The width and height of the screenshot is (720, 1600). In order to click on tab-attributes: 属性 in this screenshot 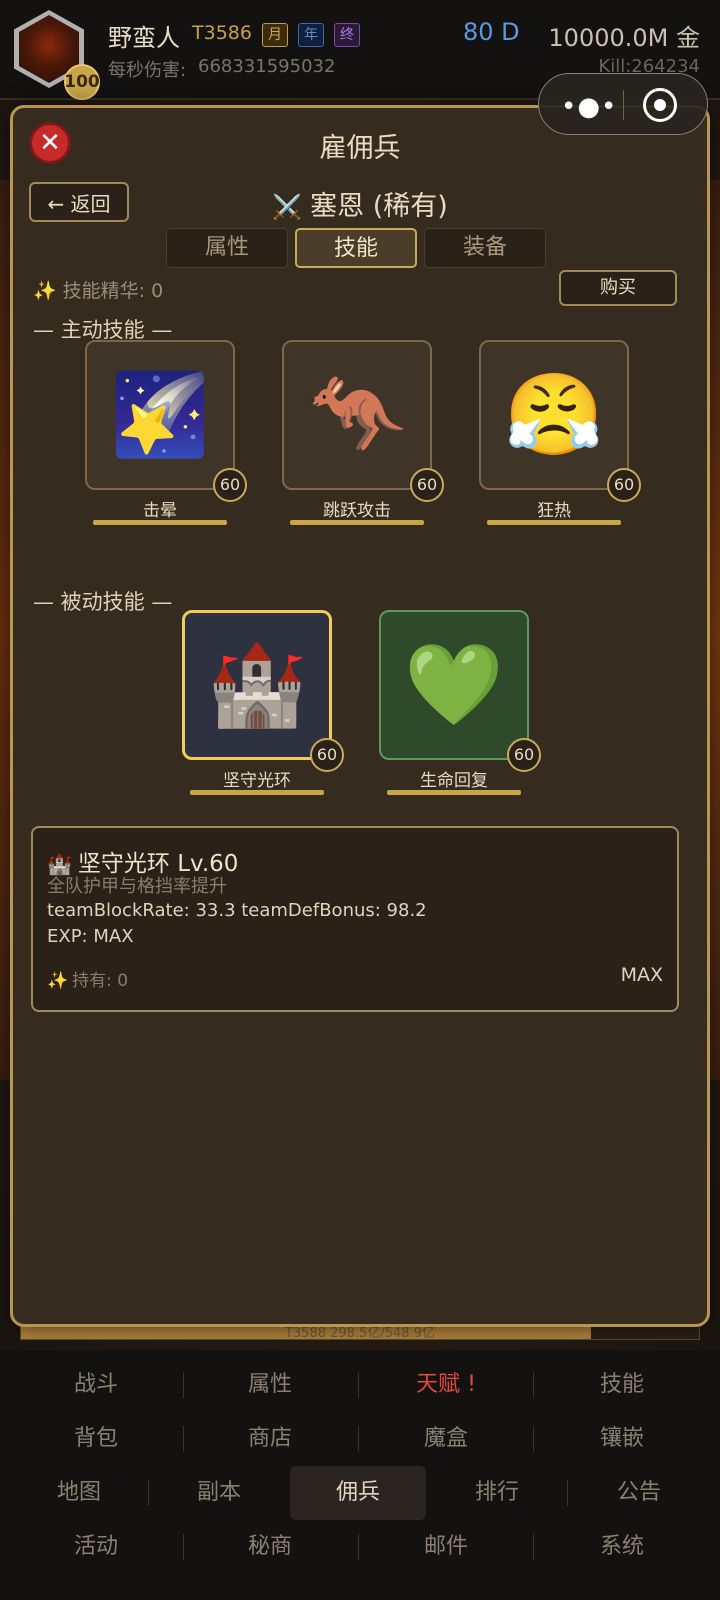, I will do `click(227, 248)`.